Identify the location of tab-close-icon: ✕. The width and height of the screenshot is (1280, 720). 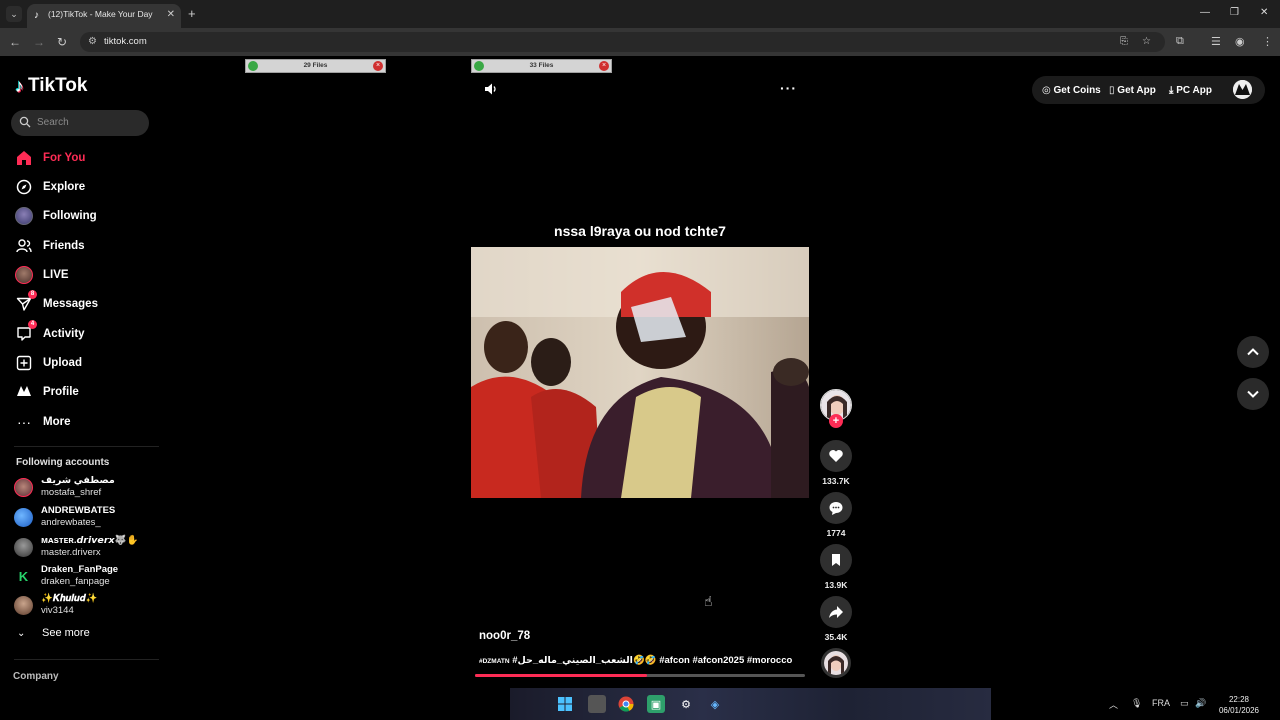
(171, 14).